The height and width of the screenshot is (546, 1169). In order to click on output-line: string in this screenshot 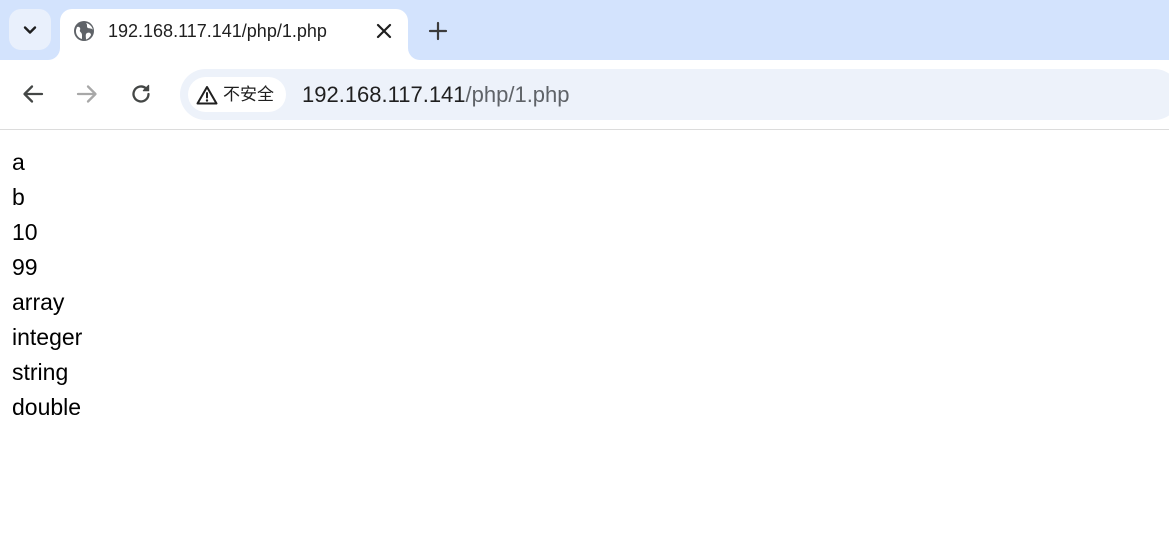, I will do `click(40, 372)`.